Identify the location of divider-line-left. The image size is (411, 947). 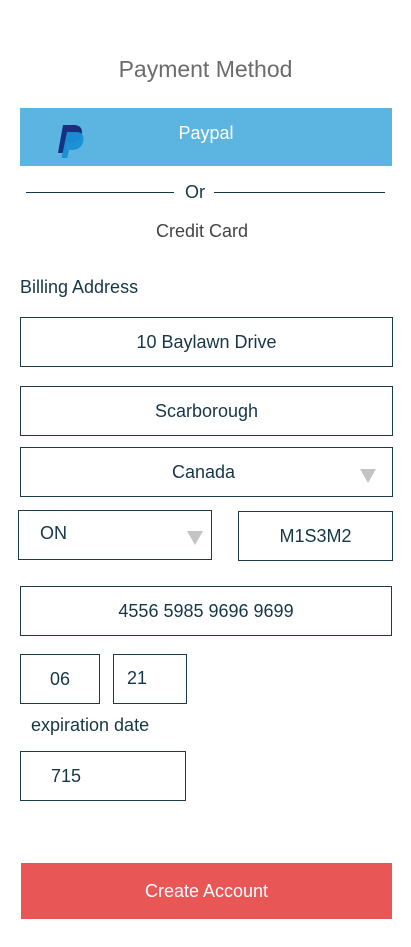
(100, 192).